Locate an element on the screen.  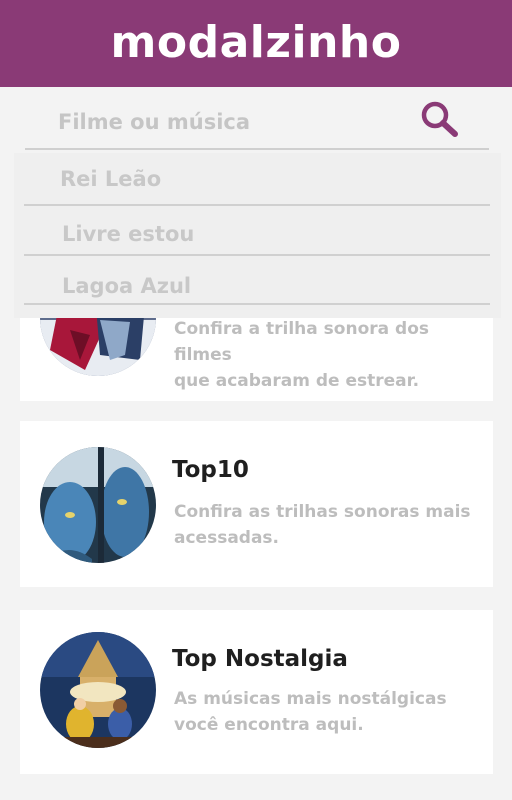
suggestion-label: Livre estou is located at coordinates (128, 234).